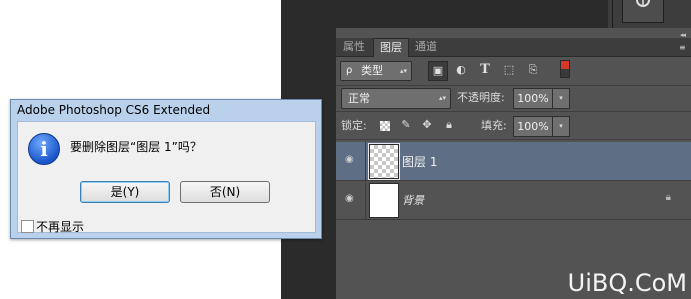 The height and width of the screenshot is (299, 691). Describe the element at coordinates (385, 126) in the screenshot. I see `lock-transparency-icon` at that location.